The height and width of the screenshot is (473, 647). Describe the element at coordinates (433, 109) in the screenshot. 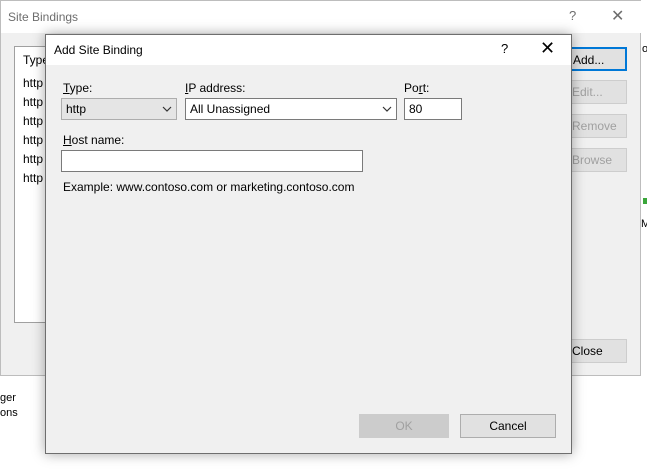

I see `port-input: 80` at that location.